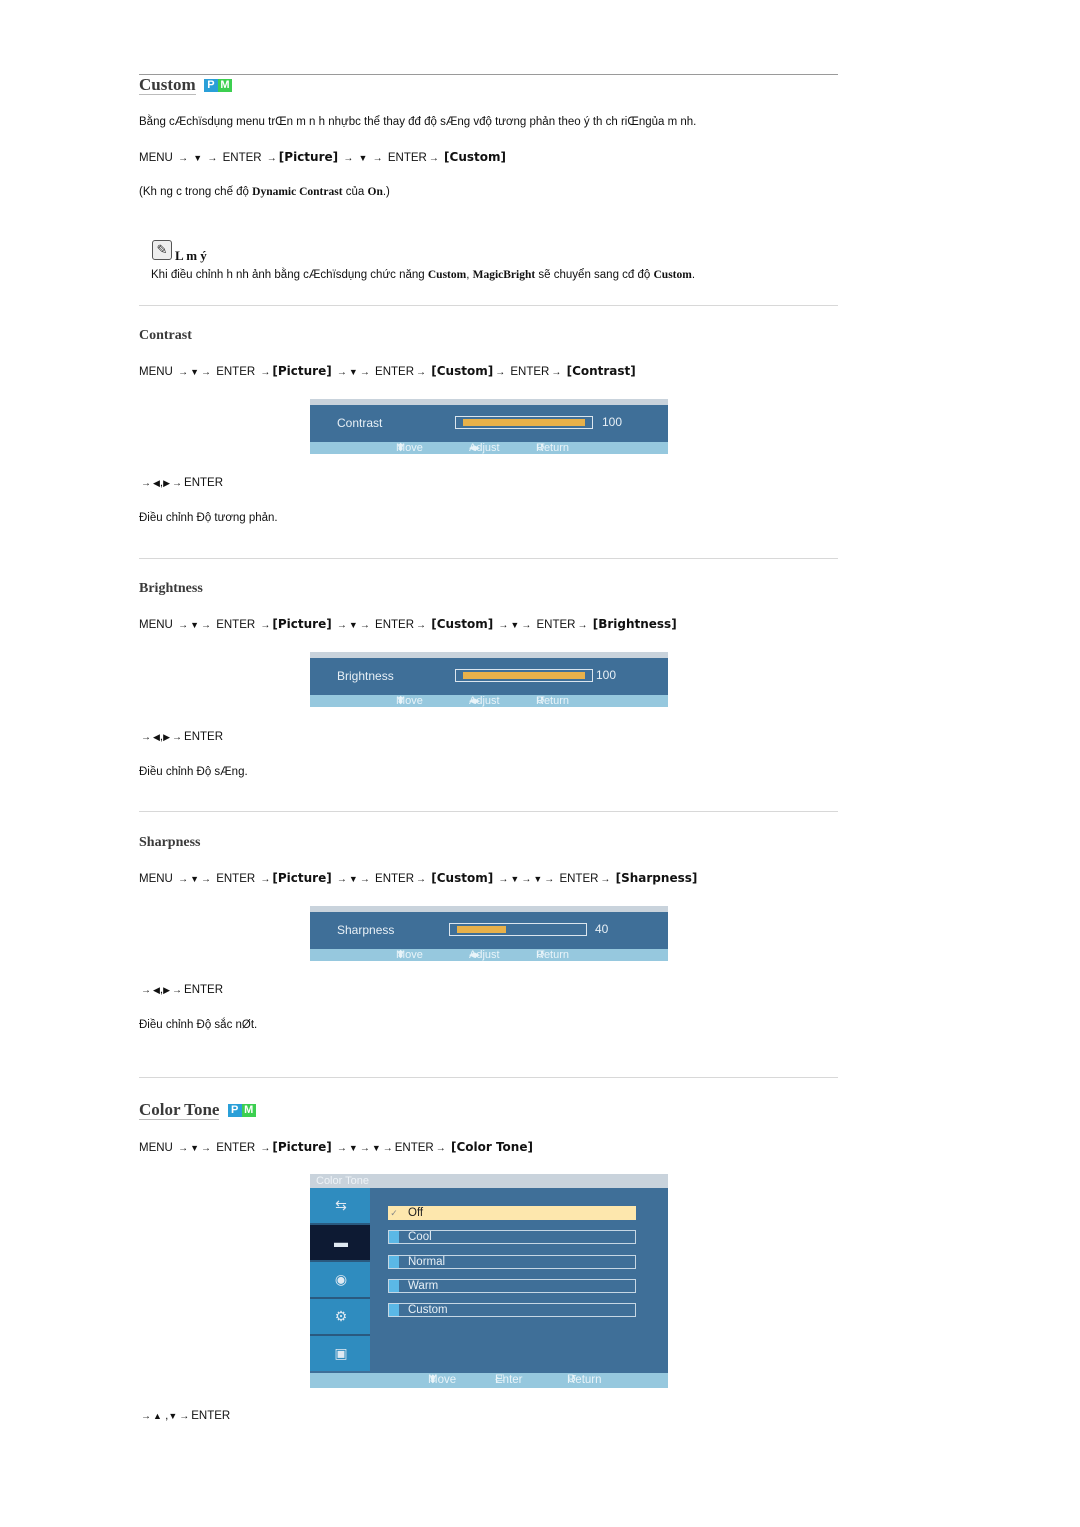 The width and height of the screenshot is (1080, 1527). What do you see at coordinates (656, 878) in the screenshot?
I see `sharpness-menu: [Sharpness]` at bounding box center [656, 878].